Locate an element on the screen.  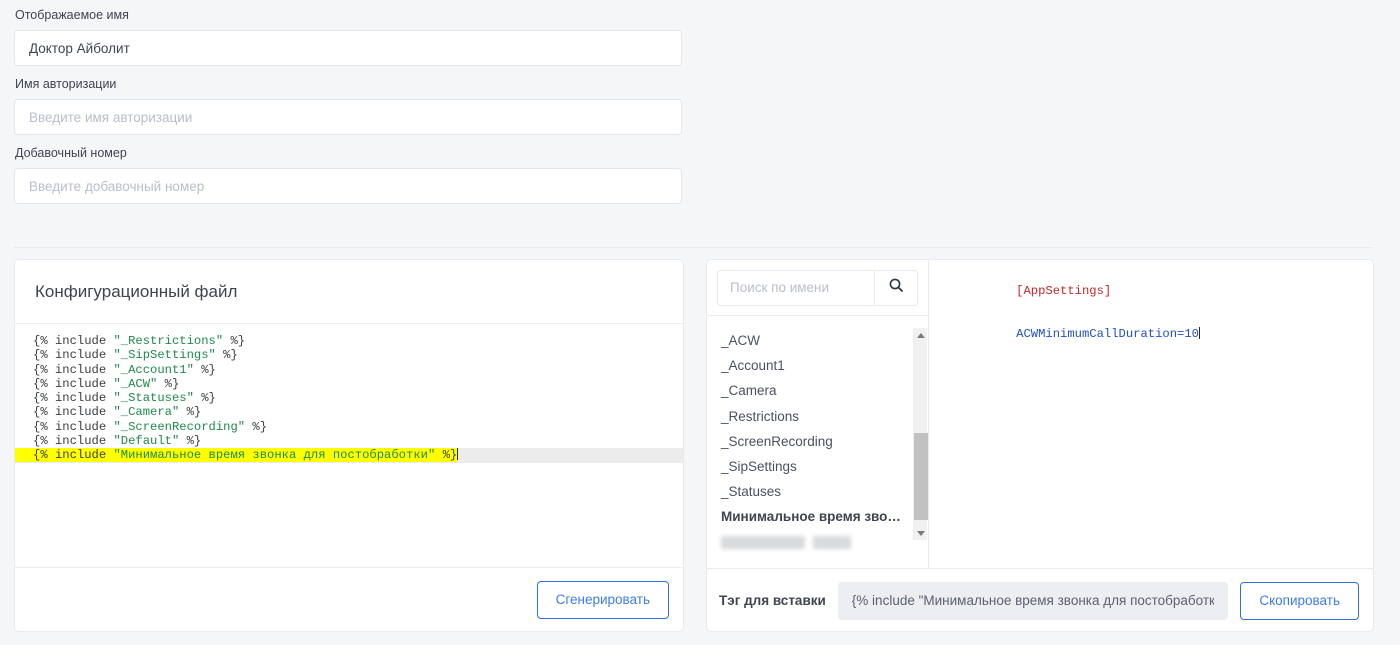
snippet-search-row is located at coordinates (817, 288).